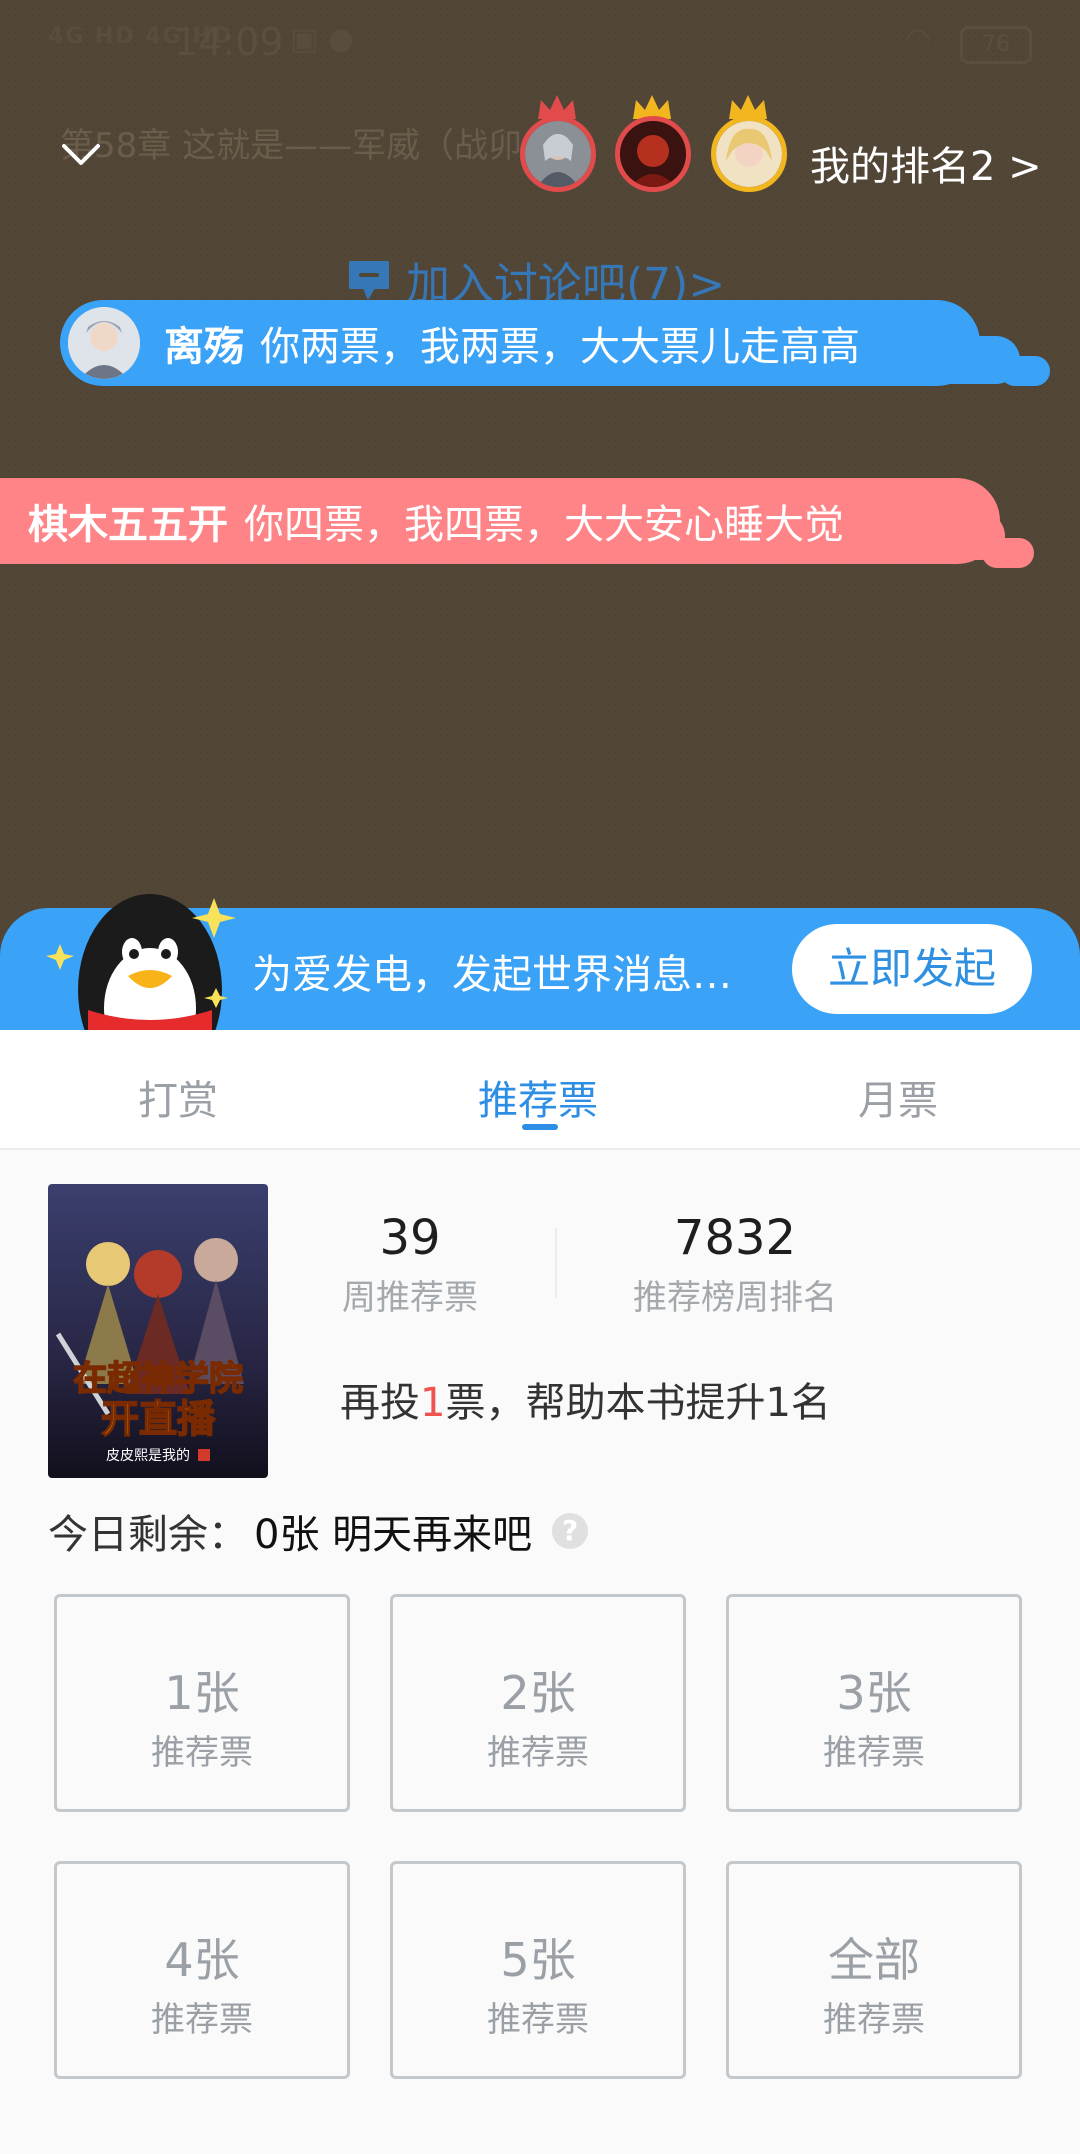  Describe the element at coordinates (638, 1403) in the screenshot. I see `boost-suffix: 票，帮助本书提升1名` at that location.